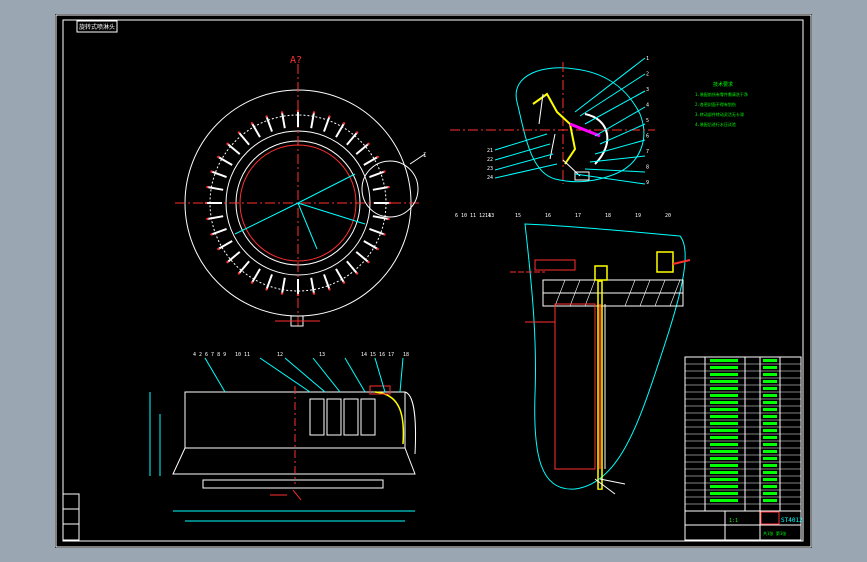 The image size is (867, 562). Describe the element at coordinates (322, 355) in the screenshot. I see `bottom-callout-3: 13` at that location.